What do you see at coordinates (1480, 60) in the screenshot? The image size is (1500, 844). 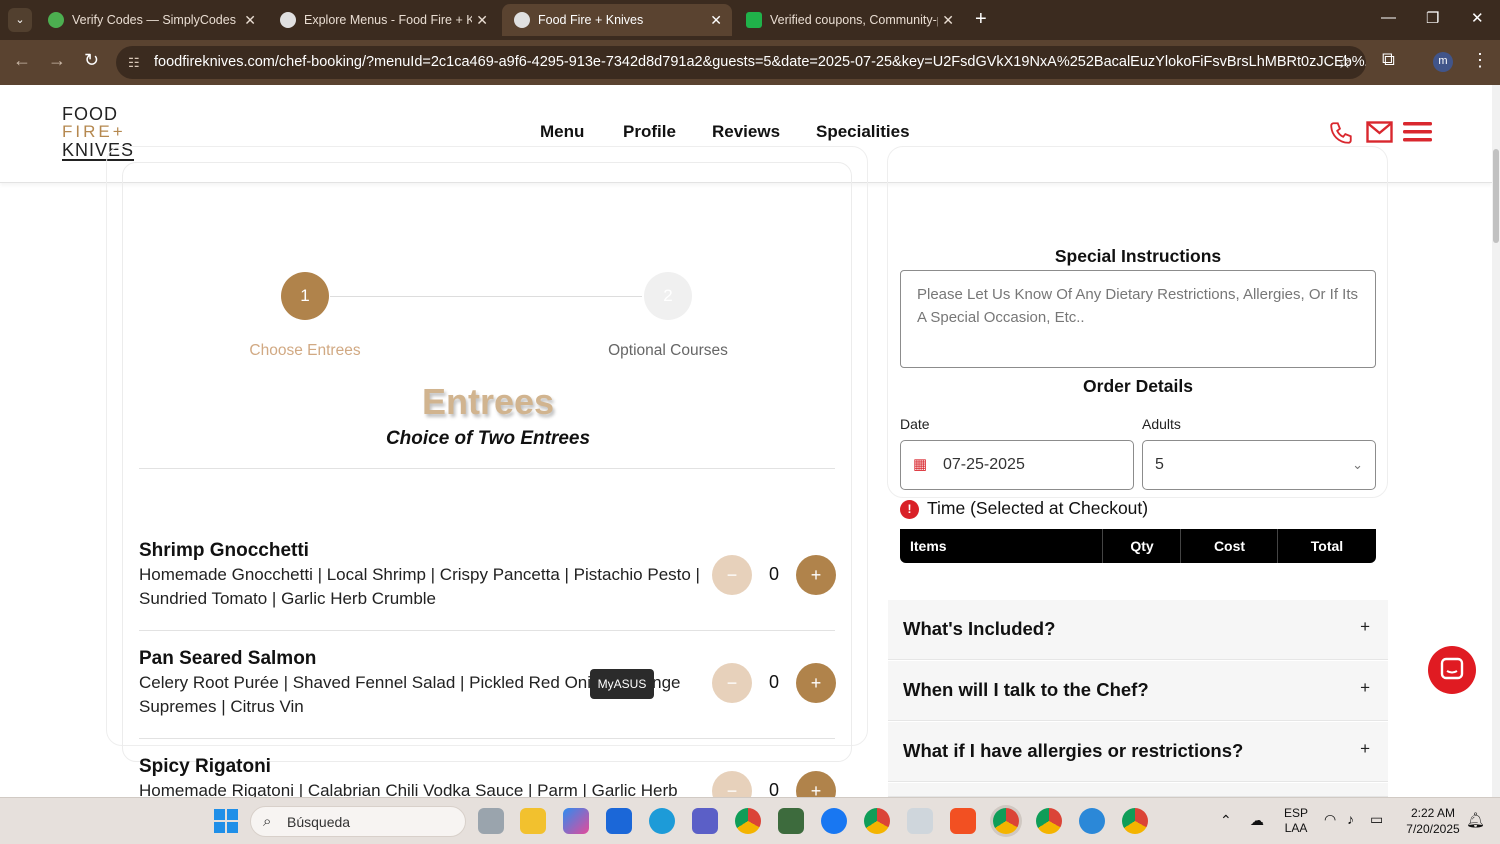 I see `menu-kebab-icon: ⋮` at bounding box center [1480, 60].